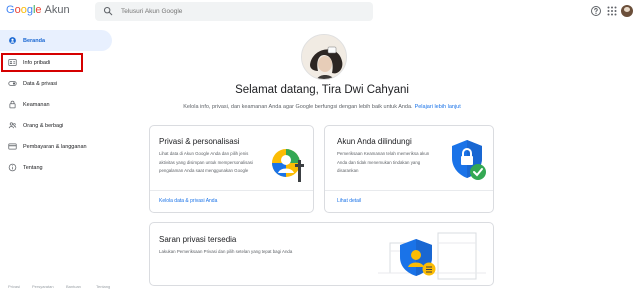 The width and height of the screenshot is (640, 292). I want to click on profile-photo, so click(324, 57).